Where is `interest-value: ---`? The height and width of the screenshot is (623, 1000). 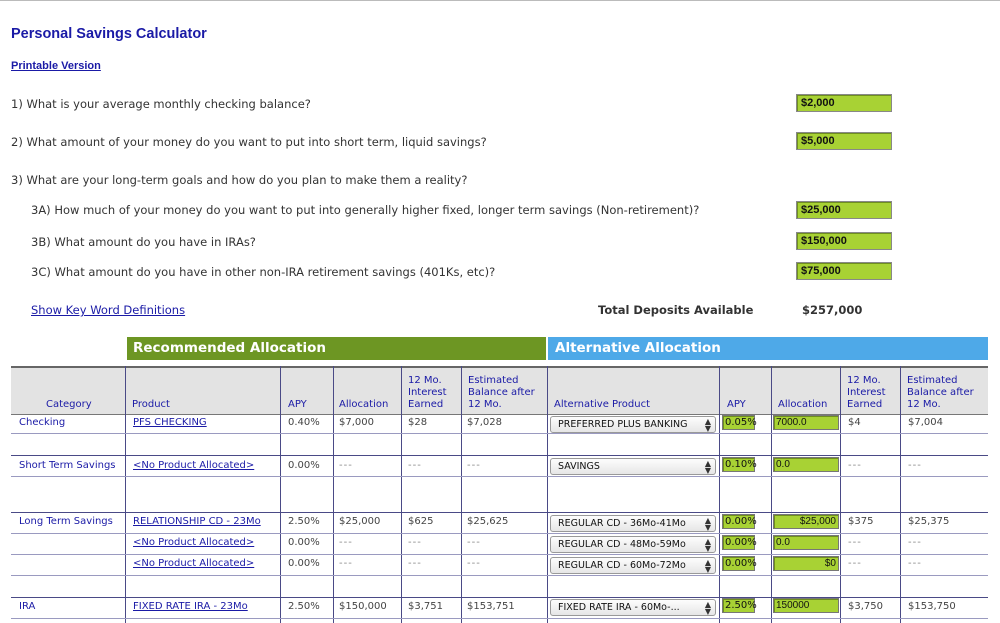
interest-value: --- is located at coordinates (415, 563).